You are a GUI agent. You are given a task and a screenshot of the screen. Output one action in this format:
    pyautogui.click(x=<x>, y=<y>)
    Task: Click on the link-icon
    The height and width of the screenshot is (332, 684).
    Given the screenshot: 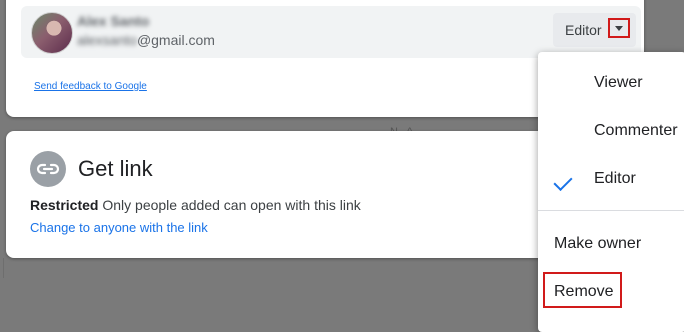 What is the action you would take?
    pyautogui.click(x=48, y=169)
    